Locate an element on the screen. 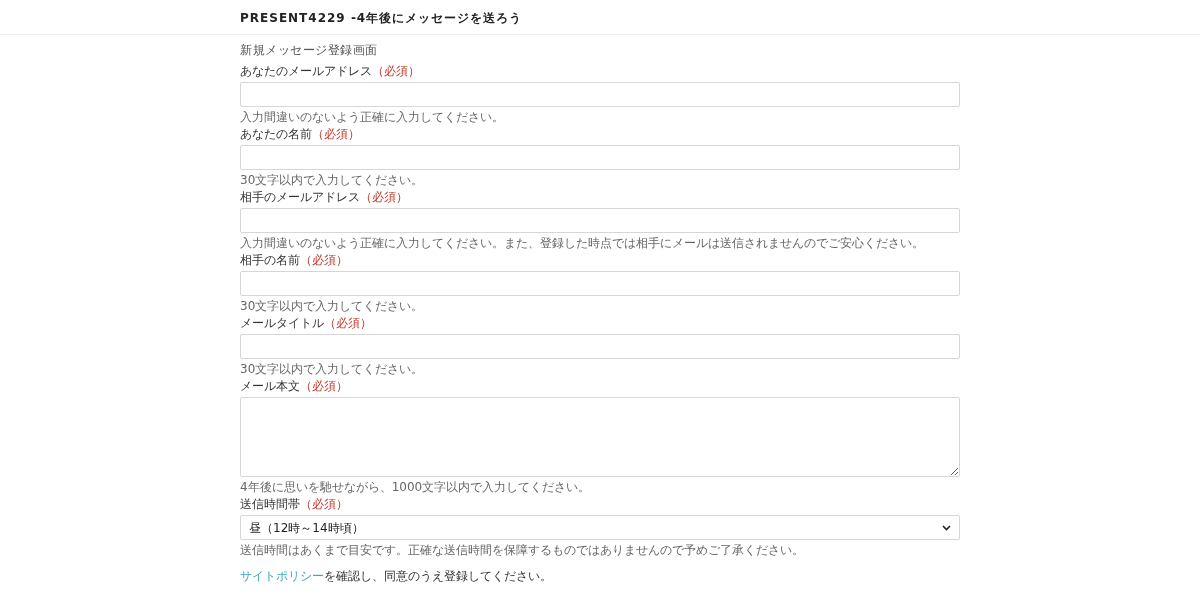  field-hint: 入力間違いのないよう正確に入力してください。また、登録した時点では相手にメールは送信されませんのでご安心ください。 is located at coordinates (582, 243).